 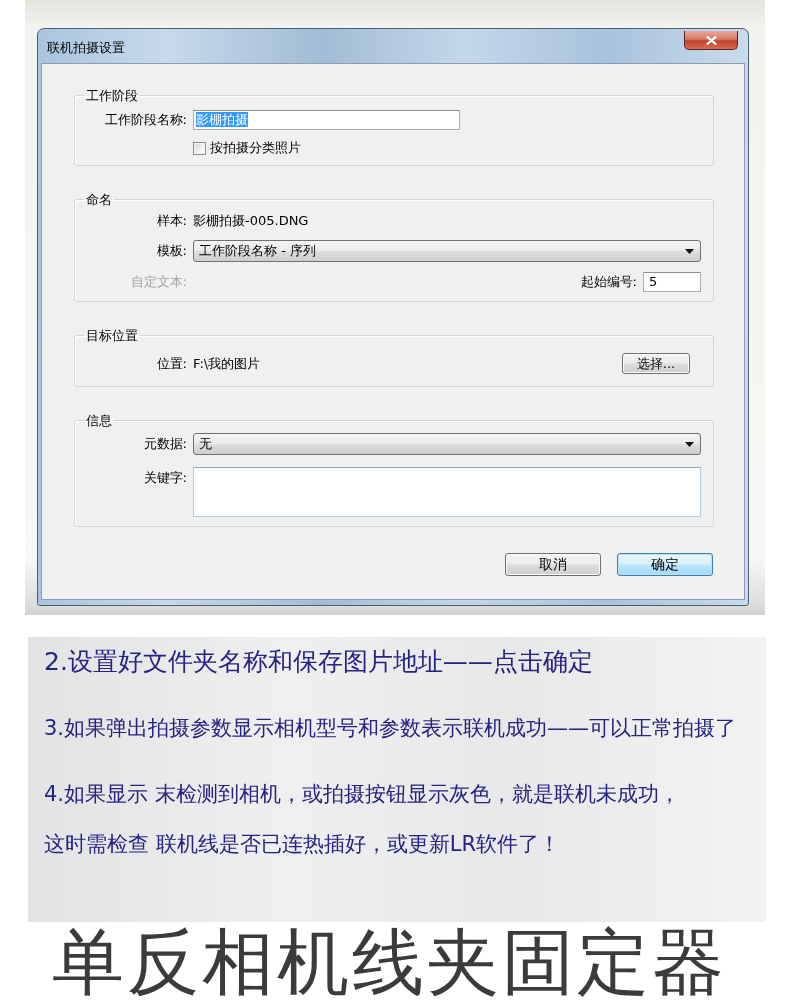 What do you see at coordinates (171, 221) in the screenshot?
I see `field-label: 样本:` at bounding box center [171, 221].